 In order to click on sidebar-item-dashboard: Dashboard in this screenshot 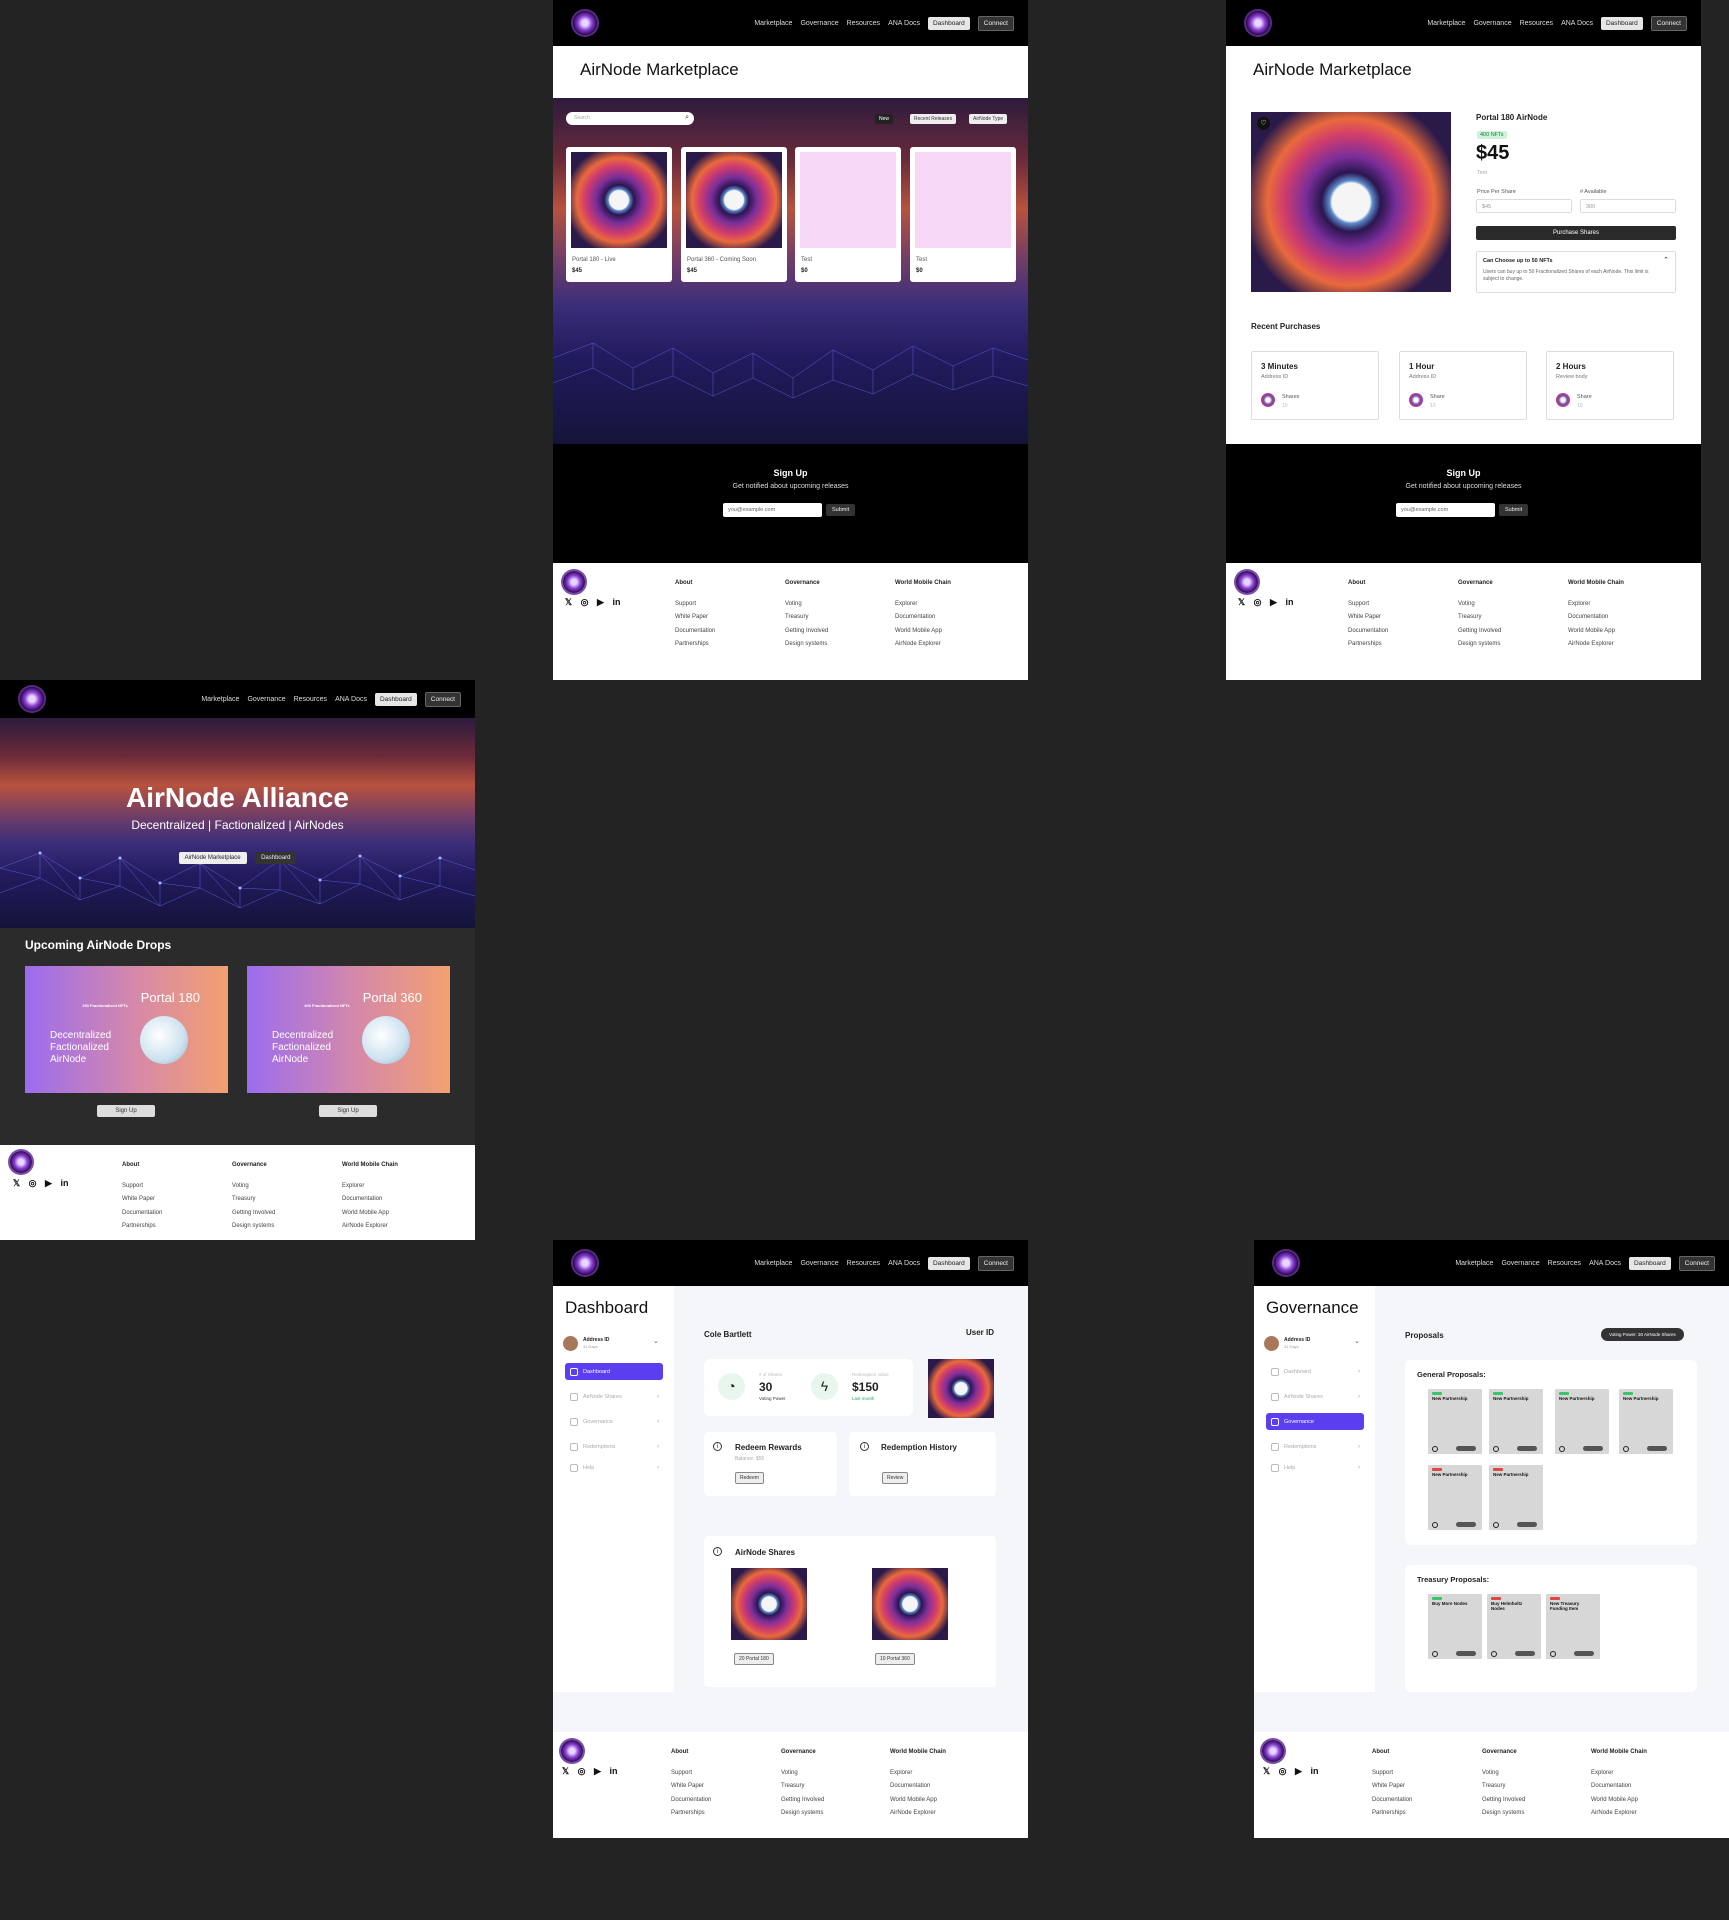, I will do `click(614, 1371)`.